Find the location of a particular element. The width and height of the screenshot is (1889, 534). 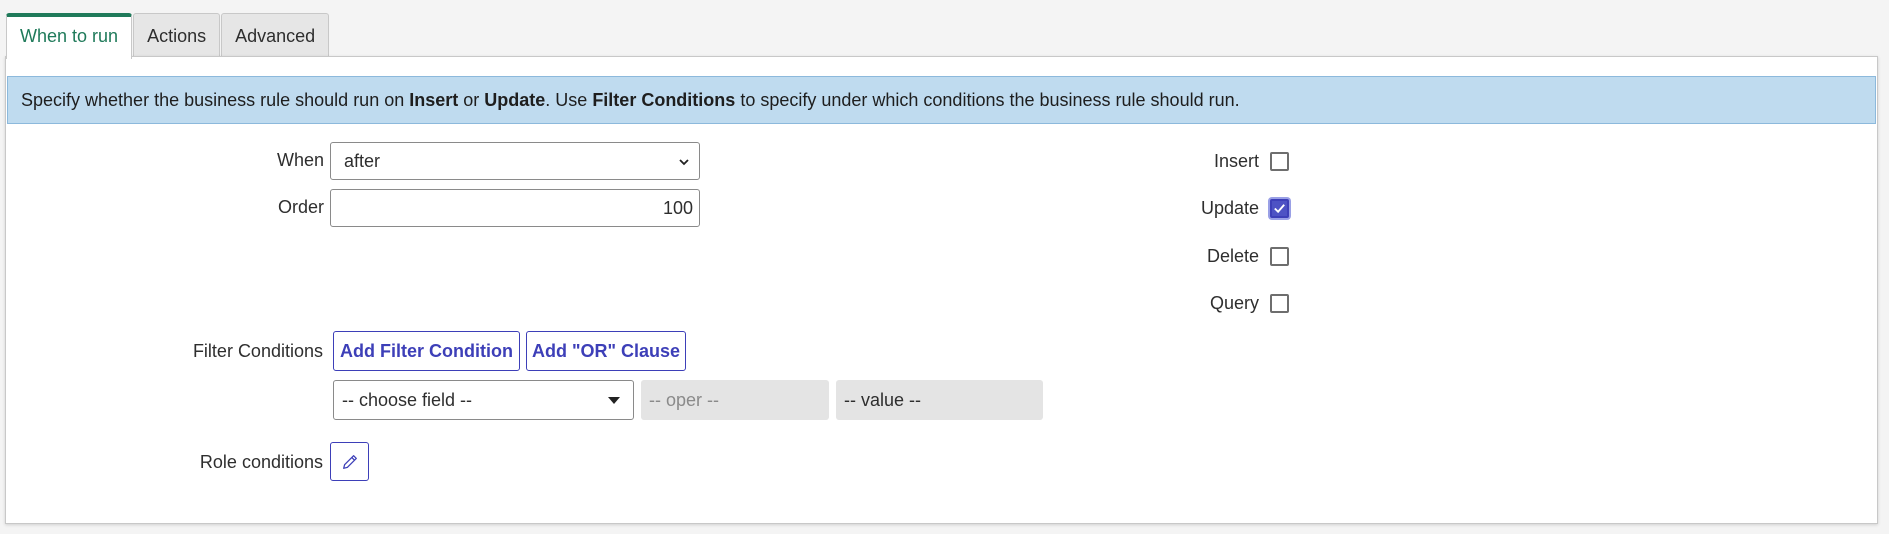

info-filter-conditions: Filter Conditions is located at coordinates (664, 100).